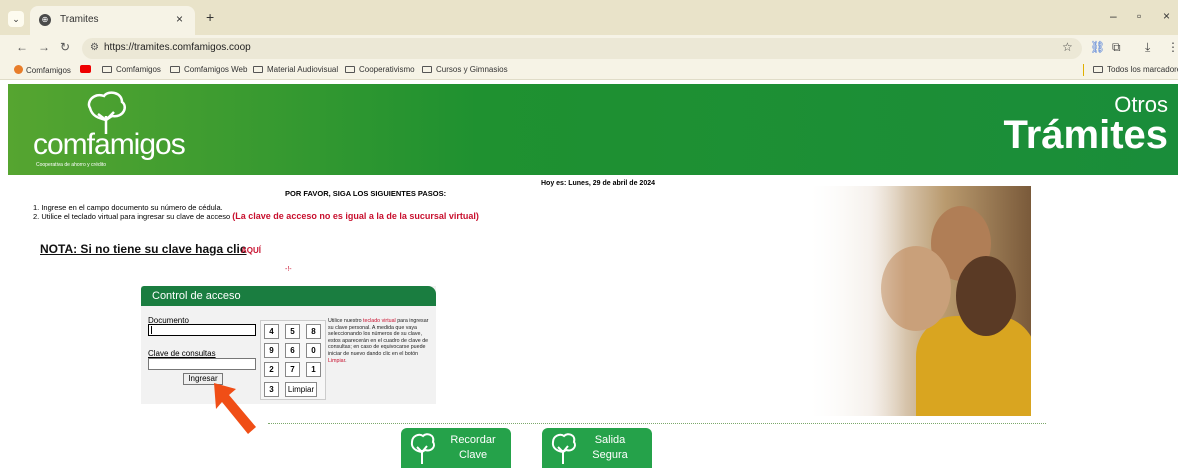 The image size is (1178, 468). Describe the element at coordinates (657, 423) in the screenshot. I see `dotted-divider` at that location.